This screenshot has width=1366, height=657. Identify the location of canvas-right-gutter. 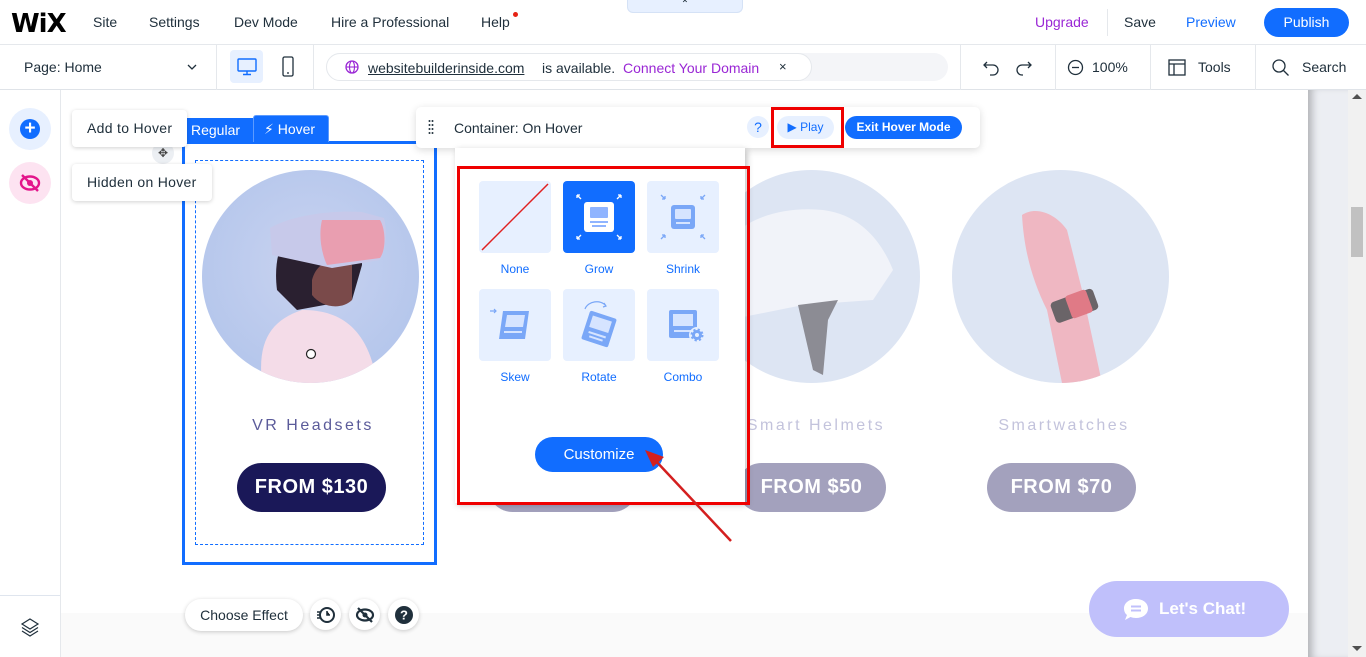
(1328, 373).